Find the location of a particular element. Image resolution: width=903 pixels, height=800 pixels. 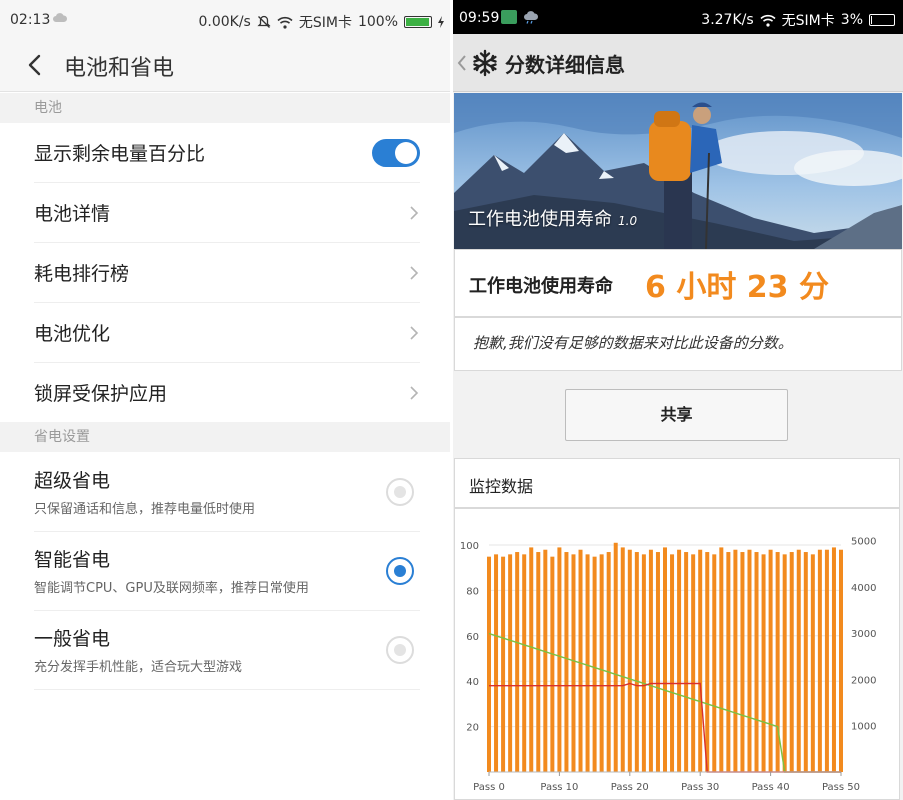

app-bar: 电池和省电 is located at coordinates (225, 66).